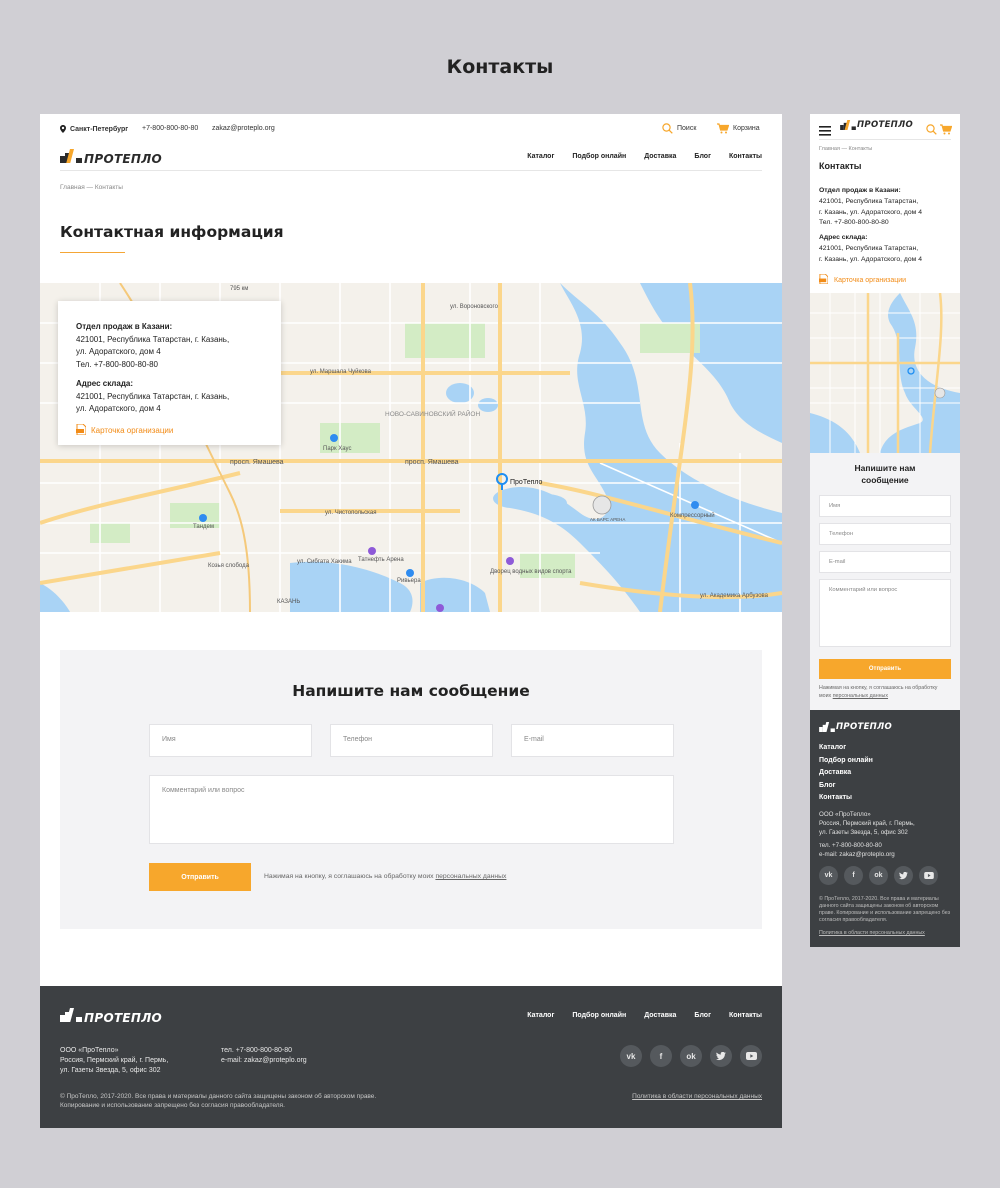 The width and height of the screenshot is (1000, 1188). I want to click on map-label: Татнефть Арена, so click(381, 560).